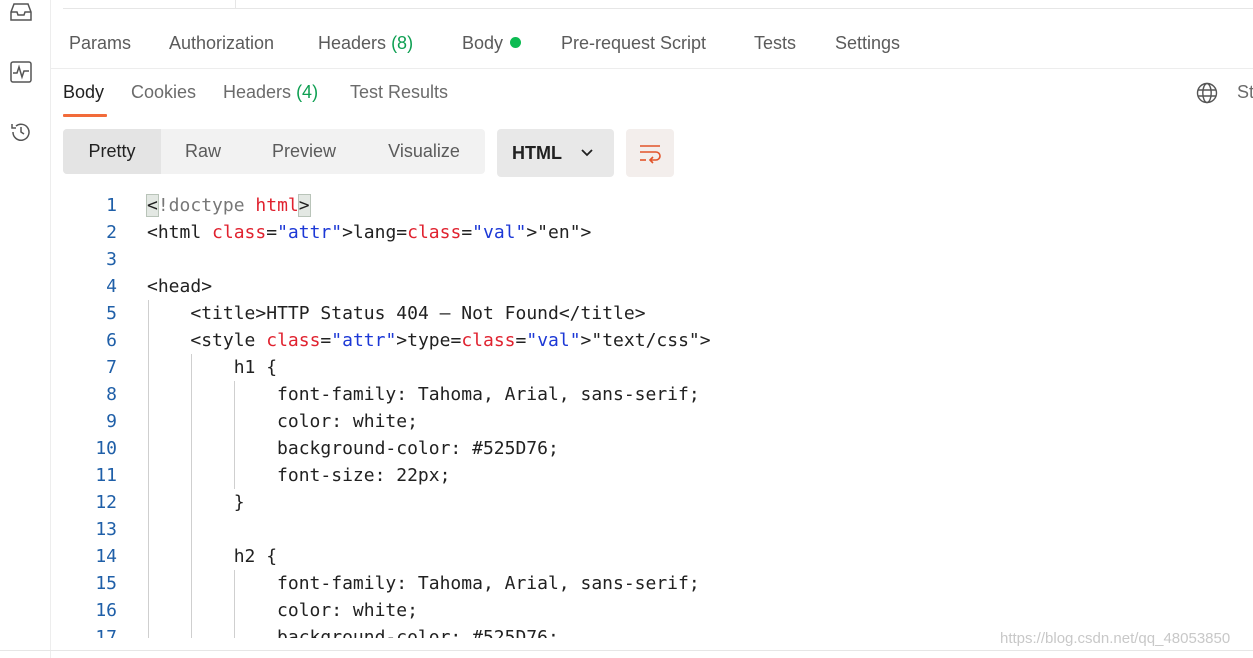 This screenshot has height=658, width=1253. Describe the element at coordinates (106, 448) in the screenshot. I see `line-number: 10` at that location.